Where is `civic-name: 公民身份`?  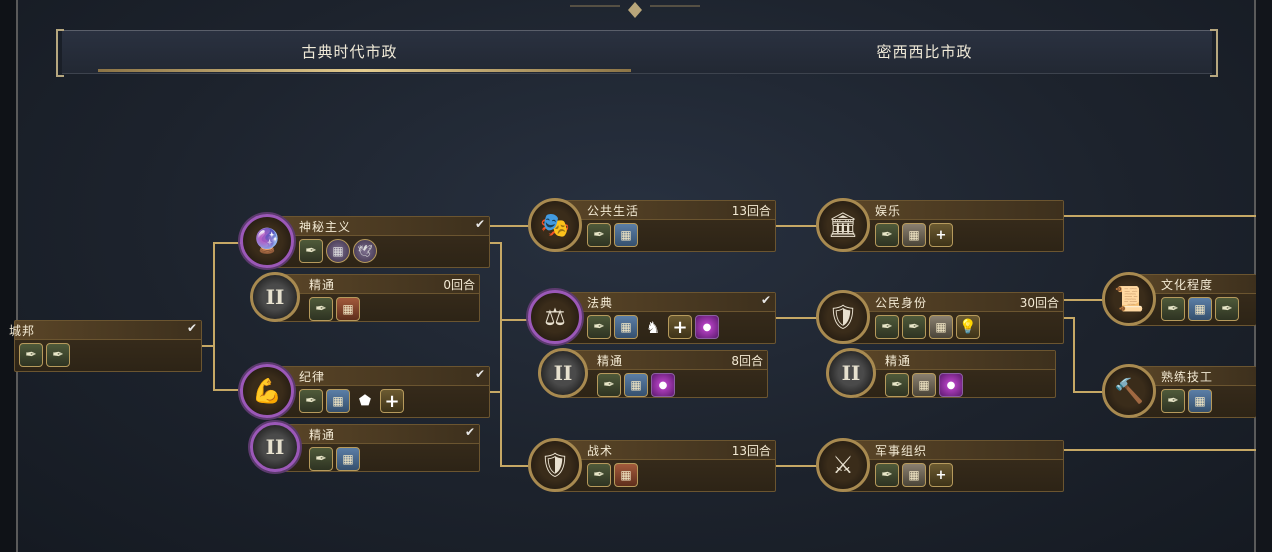
civic-name: 公民身份 is located at coordinates (901, 303).